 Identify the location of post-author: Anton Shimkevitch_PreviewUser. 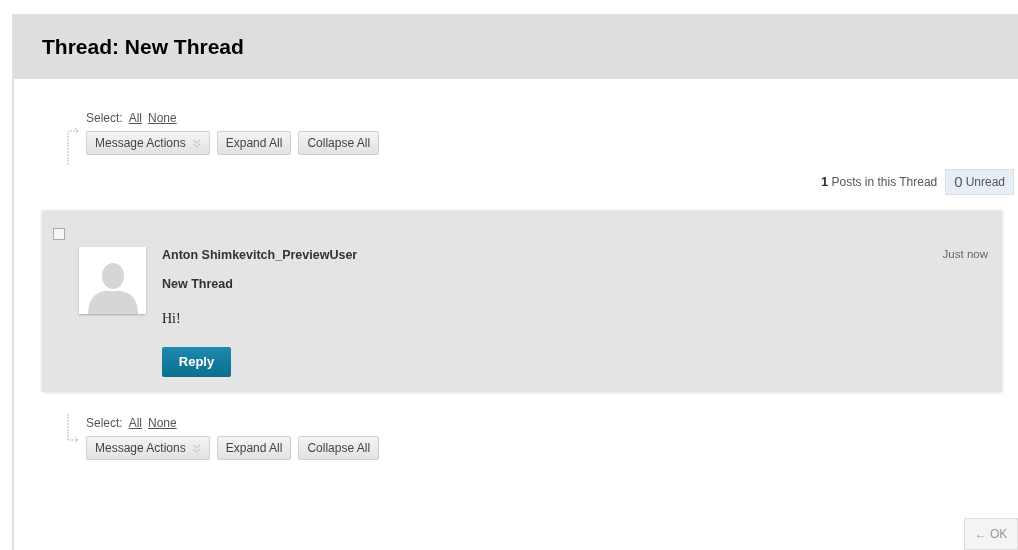
(552, 255).